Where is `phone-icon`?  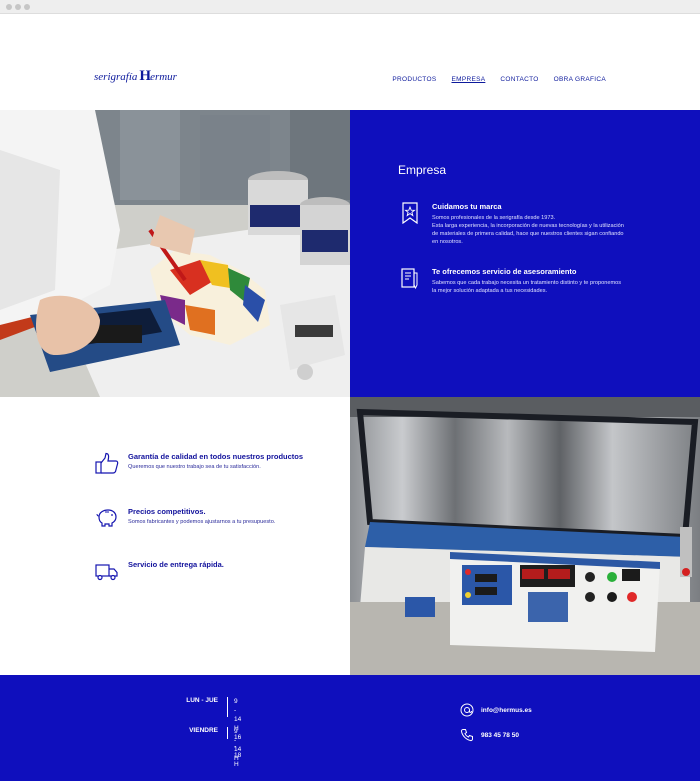 phone-icon is located at coordinates (466, 735).